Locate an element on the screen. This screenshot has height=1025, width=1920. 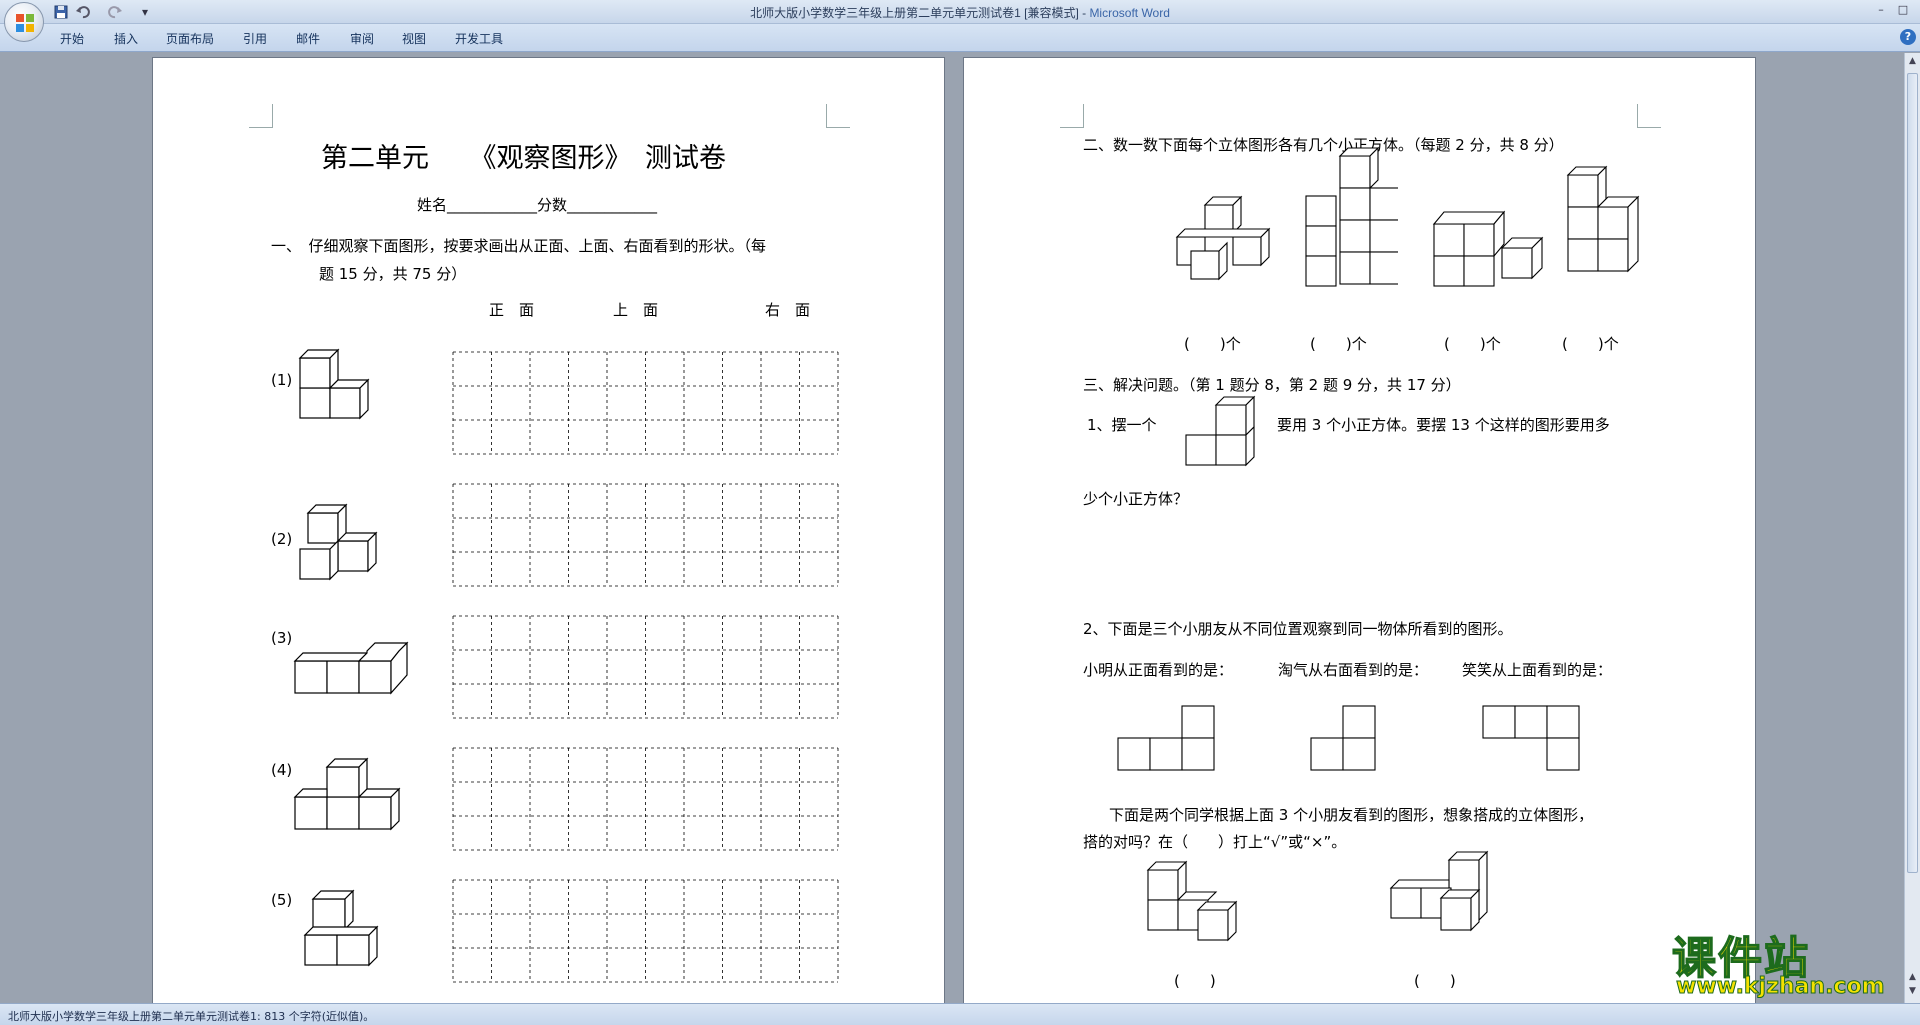
drawing-grids is located at coordinates (645, 667).